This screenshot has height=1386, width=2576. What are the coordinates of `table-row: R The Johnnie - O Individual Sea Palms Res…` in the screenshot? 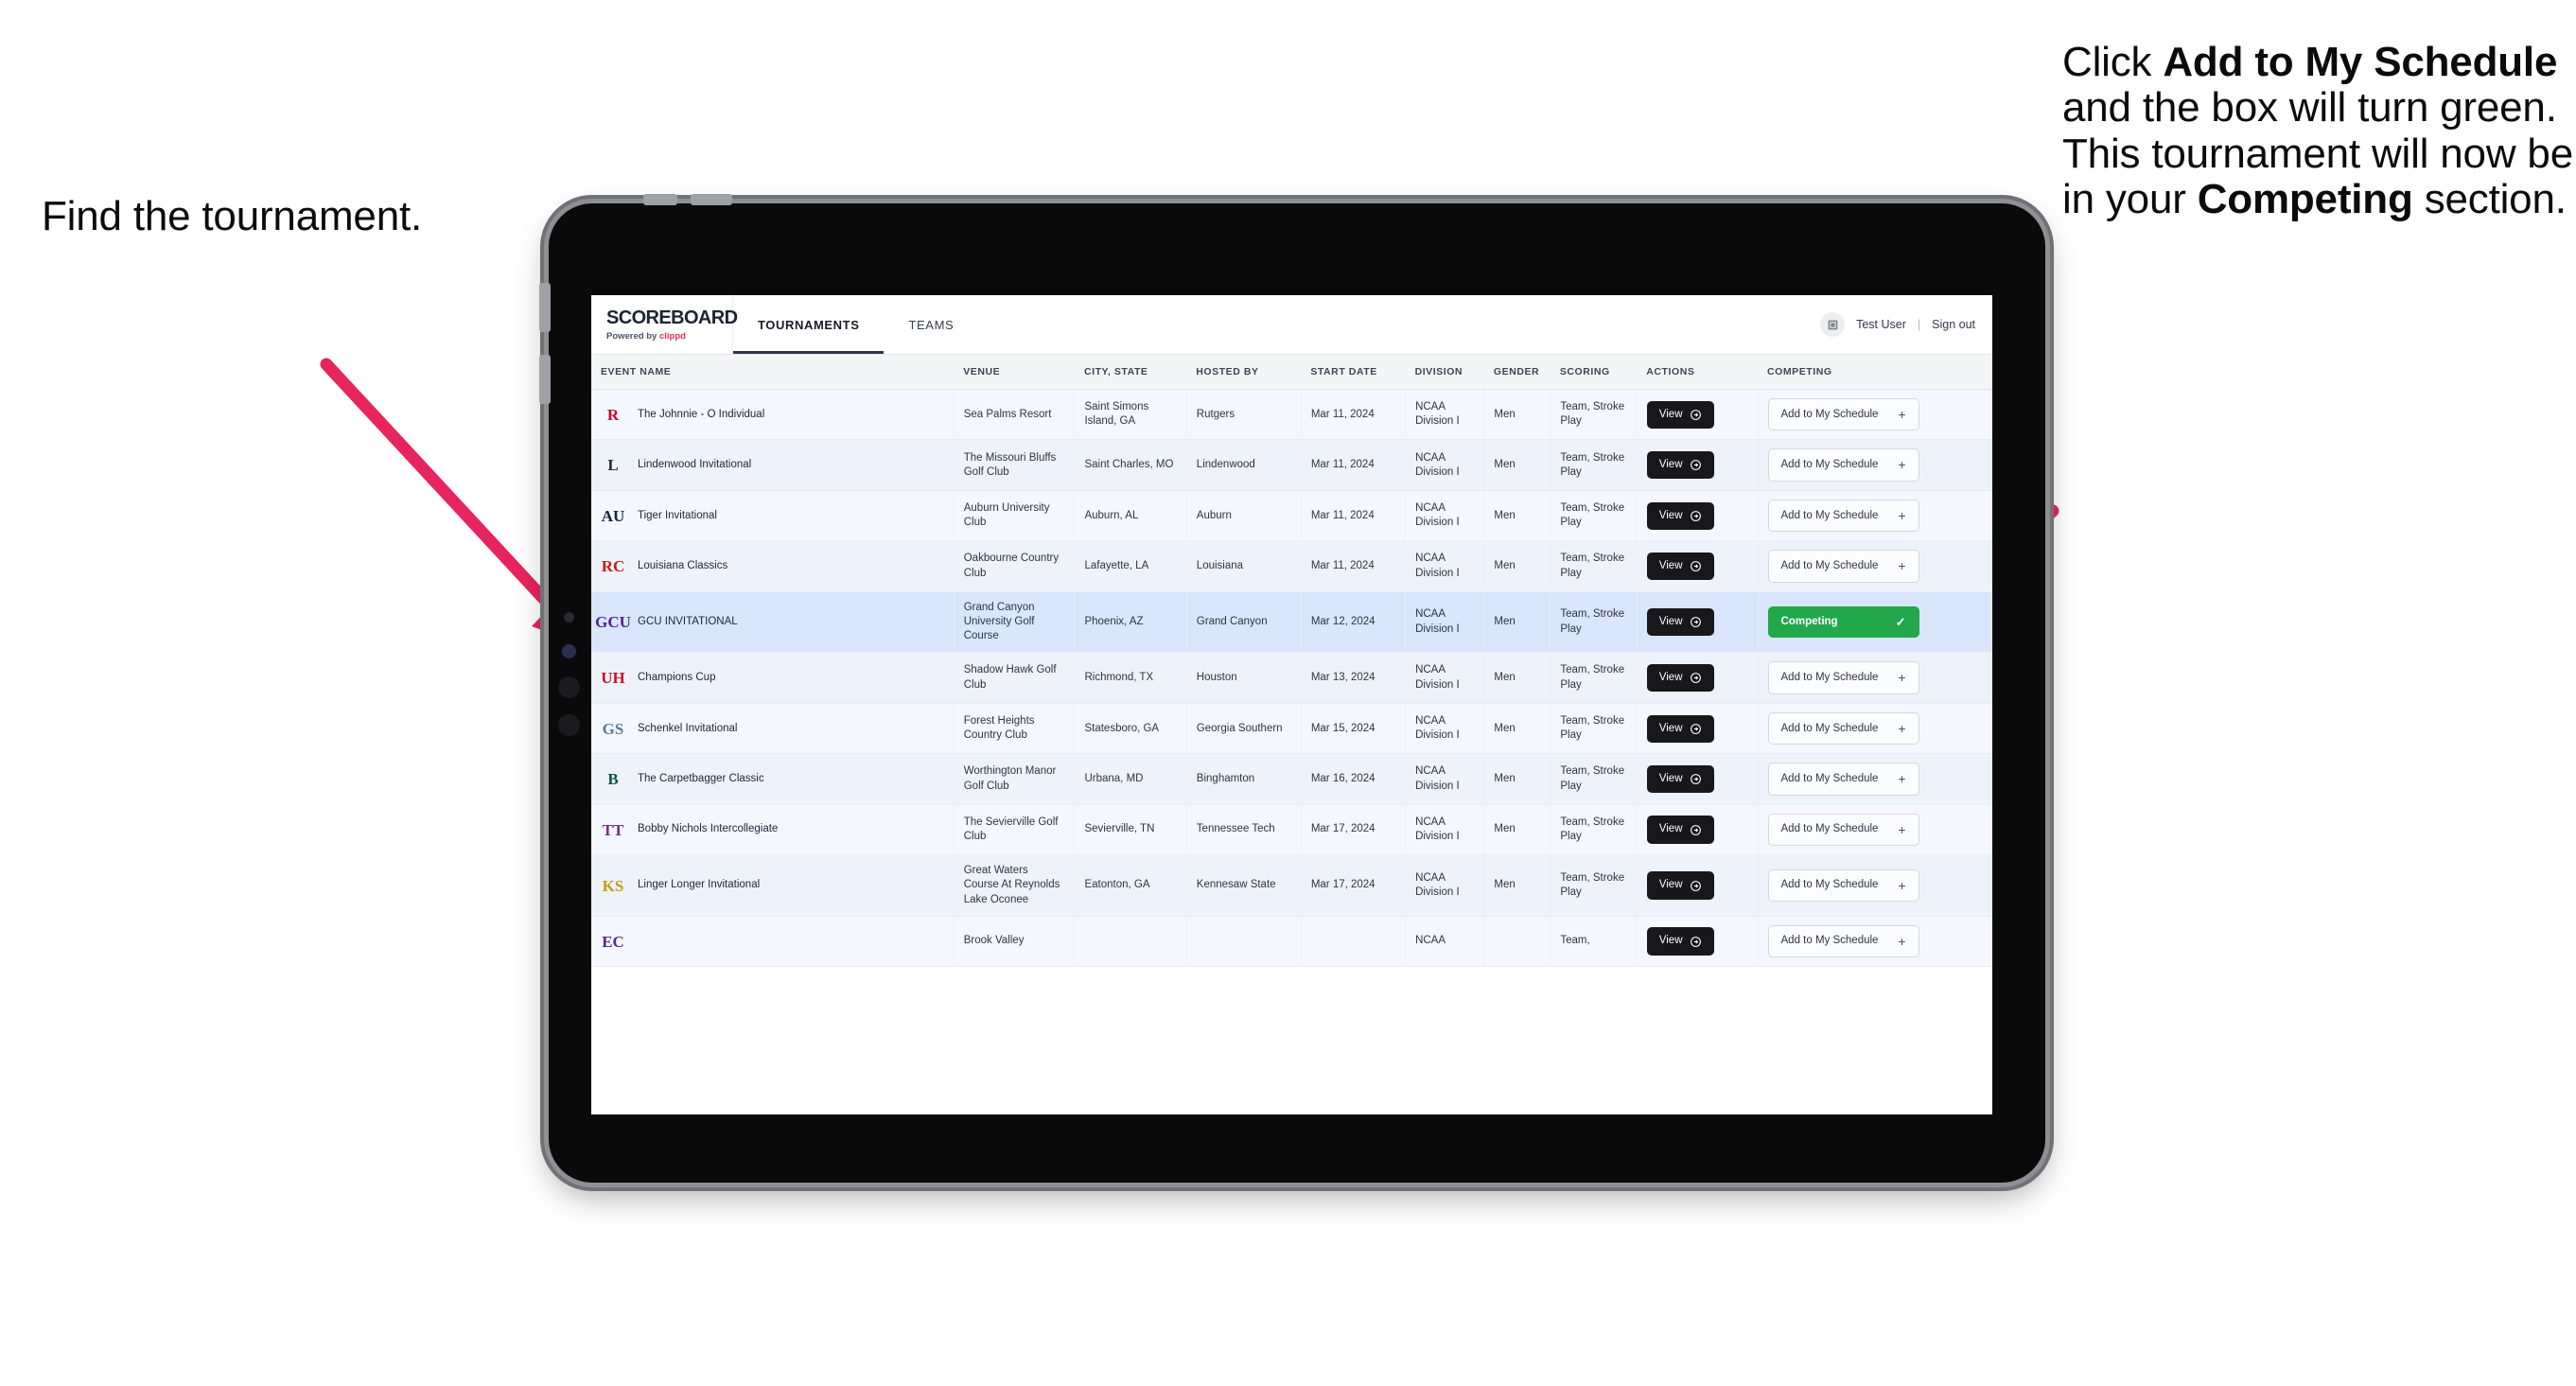 It's located at (1292, 415).